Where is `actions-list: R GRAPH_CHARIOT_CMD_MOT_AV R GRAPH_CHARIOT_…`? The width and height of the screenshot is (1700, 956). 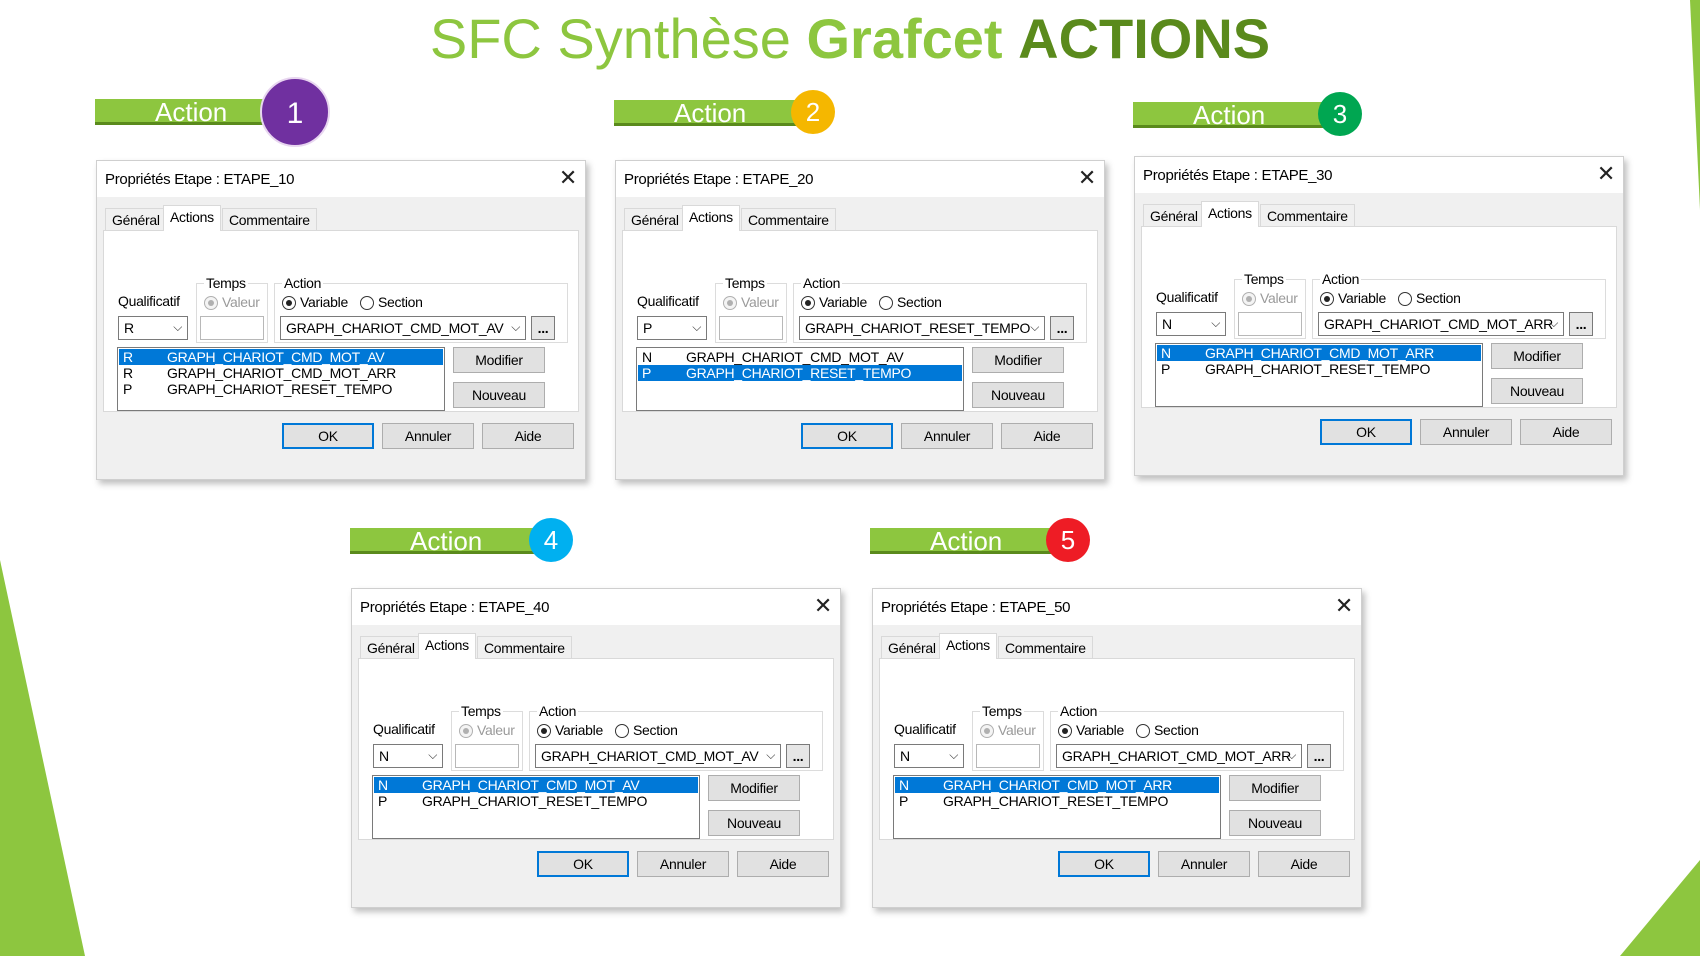 actions-list: R GRAPH_CHARIOT_CMD_MOT_AV R GRAPH_CHARIOT_… is located at coordinates (281, 379).